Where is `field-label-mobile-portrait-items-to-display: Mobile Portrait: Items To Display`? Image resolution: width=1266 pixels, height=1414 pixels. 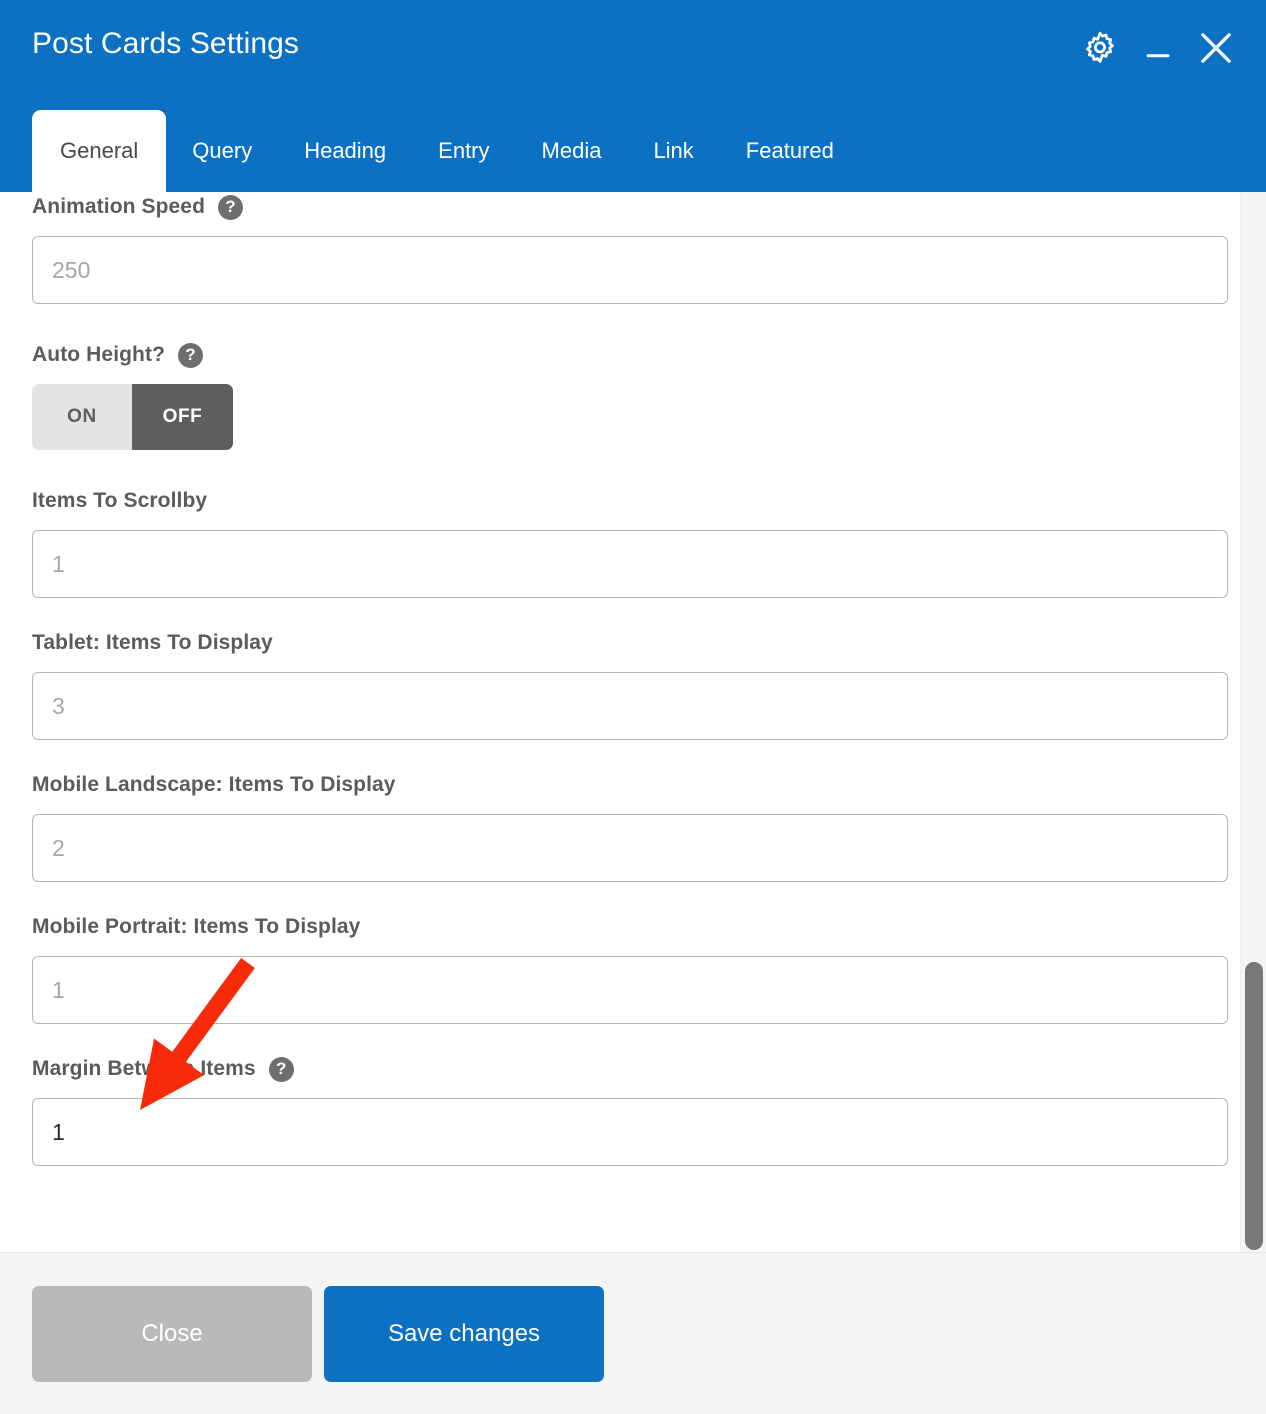 field-label-mobile-portrait-items-to-display: Mobile Portrait: Items To Display is located at coordinates (630, 927).